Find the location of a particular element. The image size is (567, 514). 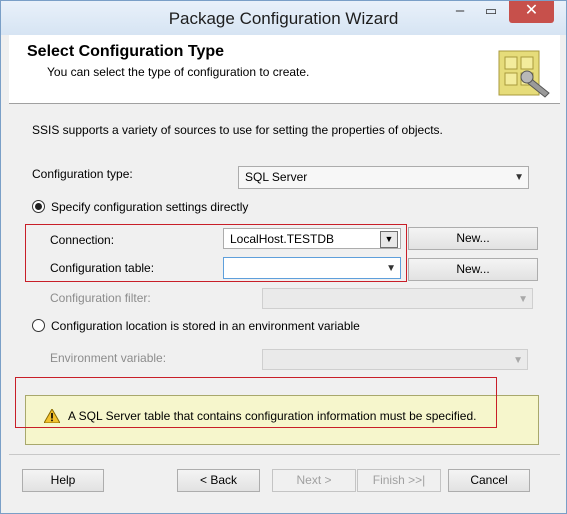

close-button: ✕ is located at coordinates (531, 12).